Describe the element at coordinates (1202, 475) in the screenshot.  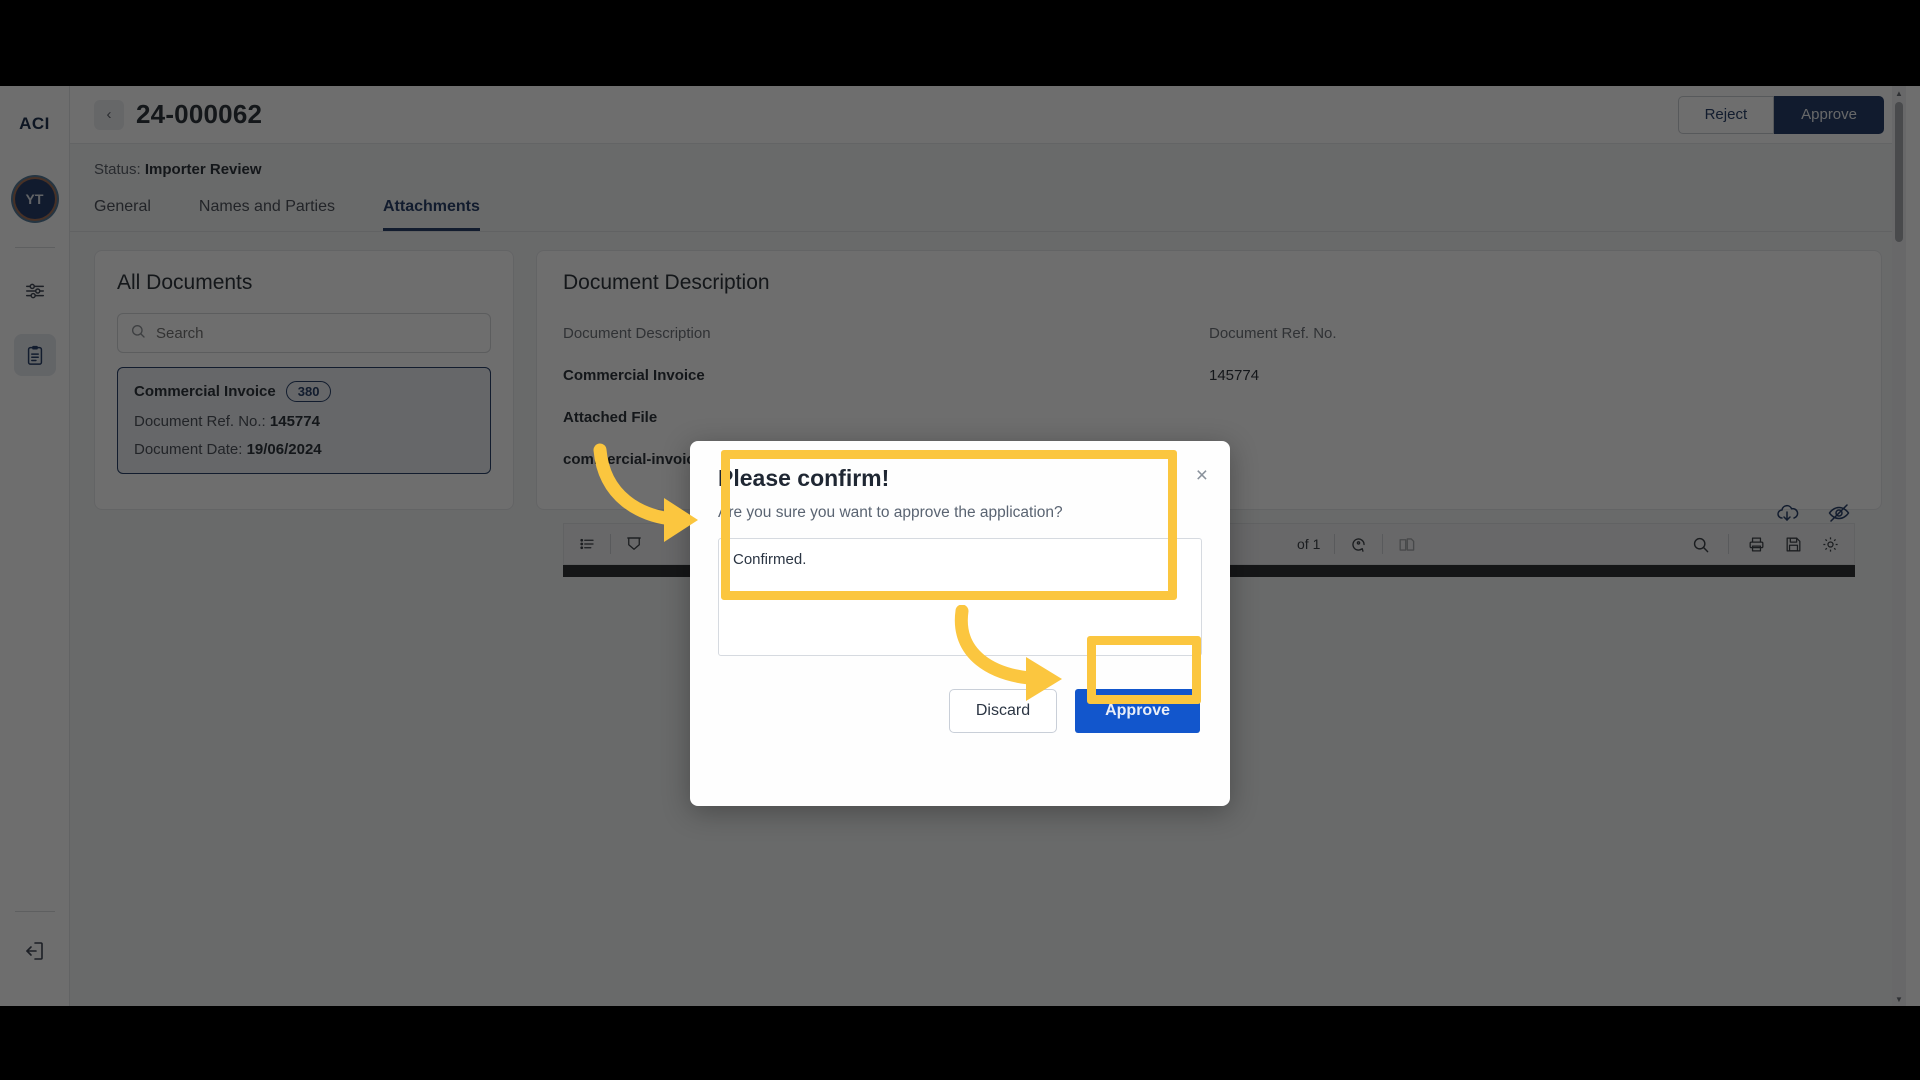
I see `close-icon: ×` at that location.